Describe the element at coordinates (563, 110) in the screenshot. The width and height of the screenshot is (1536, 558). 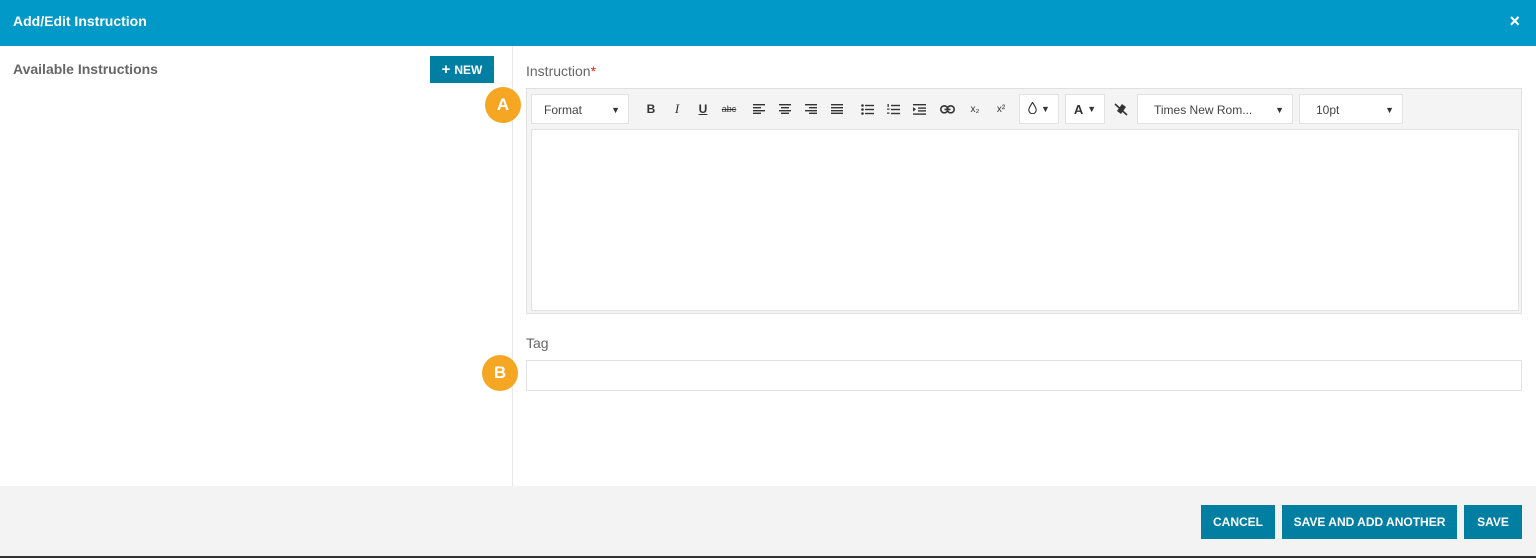
I see `format-dropdown-label: Format` at that location.